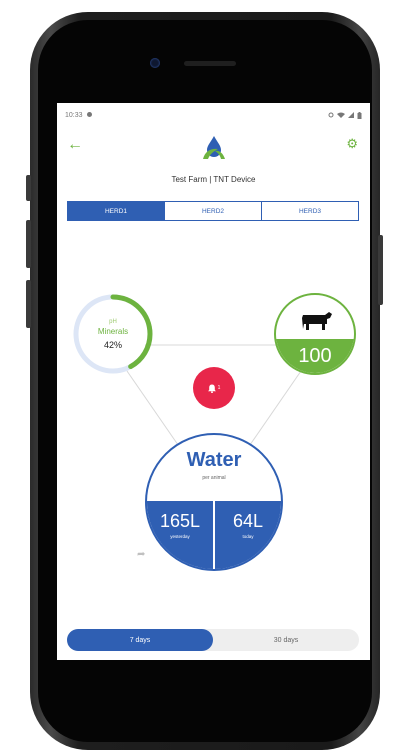  I want to click on period-toggle: 7 days 30 days, so click(213, 640).